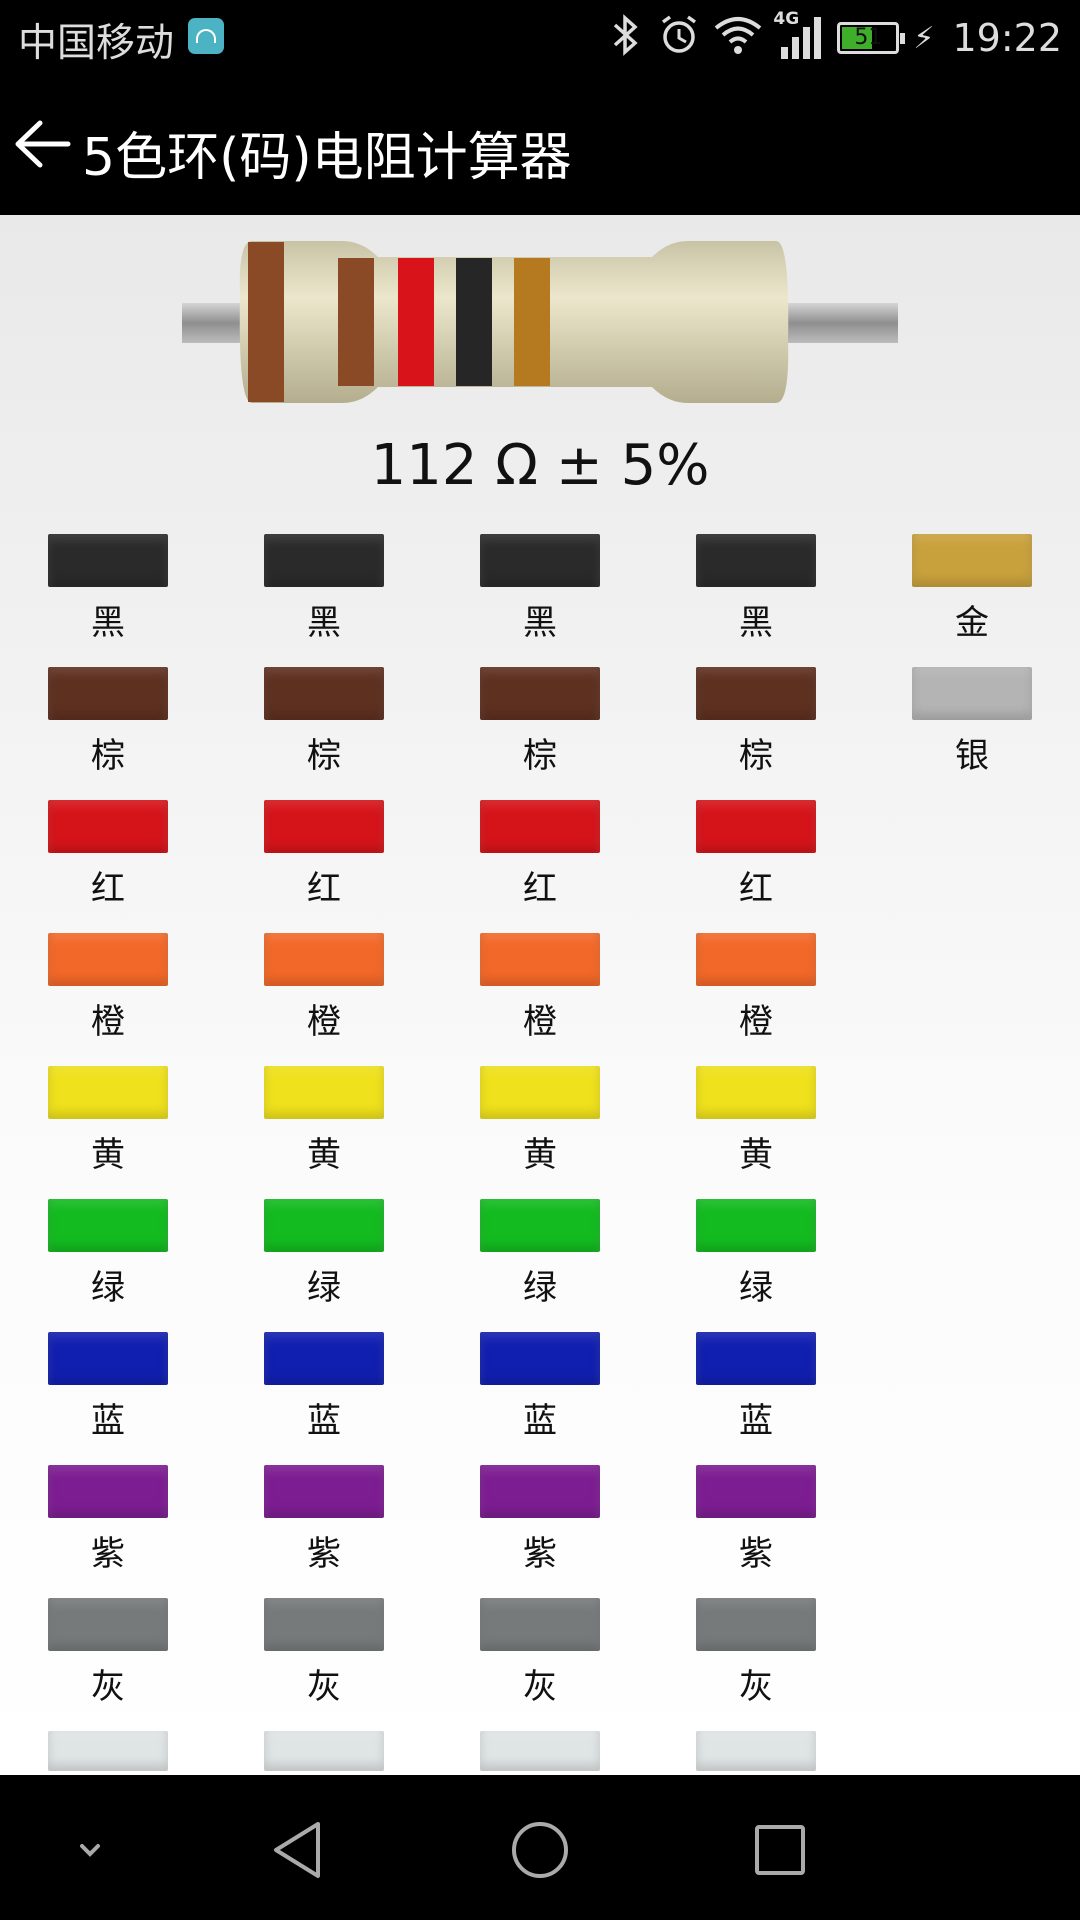 The image size is (1080, 1920). Describe the element at coordinates (108, 1392) in the screenshot. I see `digit-swatch-c1-r7: 蓝` at that location.